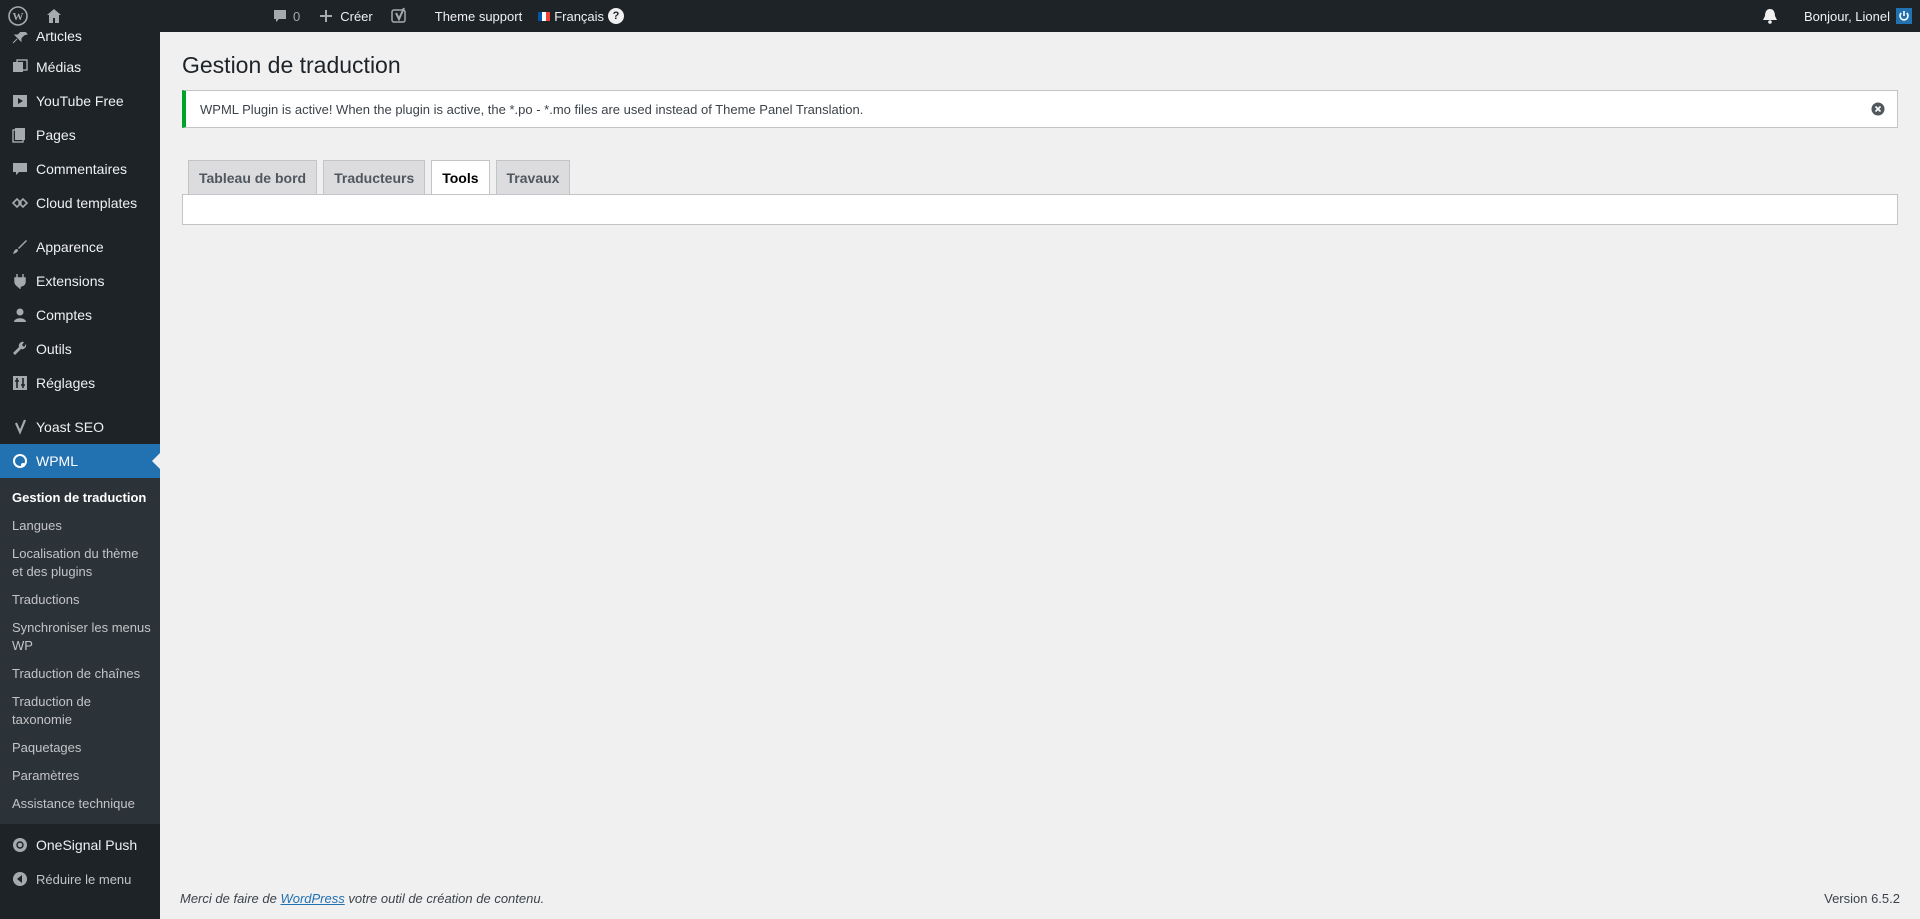 The image size is (1920, 919). I want to click on submenu-synchroniser-menus: Synchroniser les menus WP, so click(80, 637).